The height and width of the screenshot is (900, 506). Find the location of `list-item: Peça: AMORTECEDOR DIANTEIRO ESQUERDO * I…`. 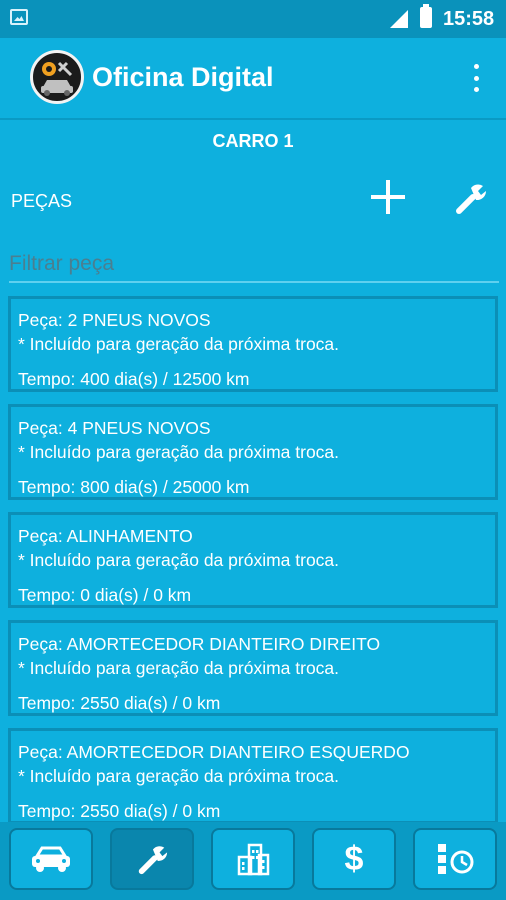

list-item: Peça: AMORTECEDOR DIANTEIRO ESQUERDO * I… is located at coordinates (253, 775).